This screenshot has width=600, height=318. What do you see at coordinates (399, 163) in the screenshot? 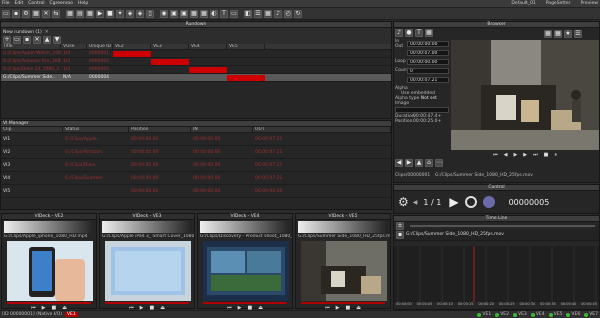
I see `arrow-left-icon: ◀` at bounding box center [399, 163].